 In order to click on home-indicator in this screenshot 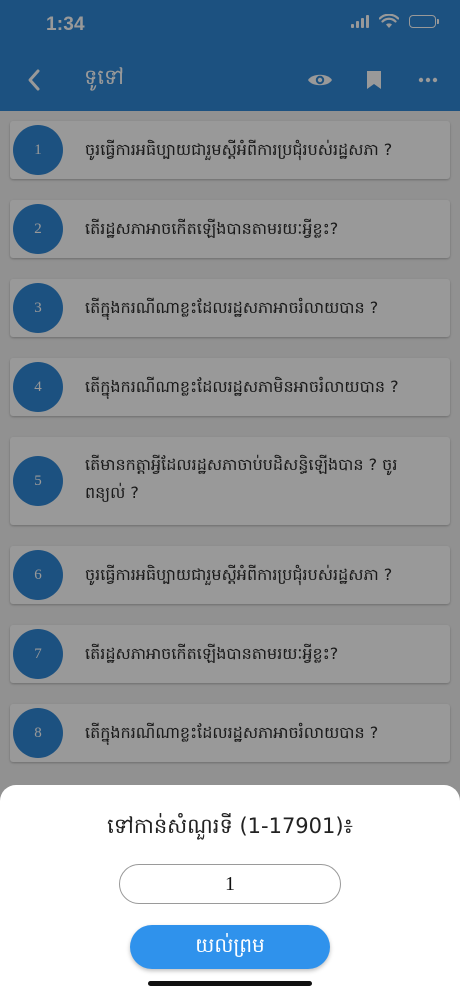, I will do `click(230, 983)`.